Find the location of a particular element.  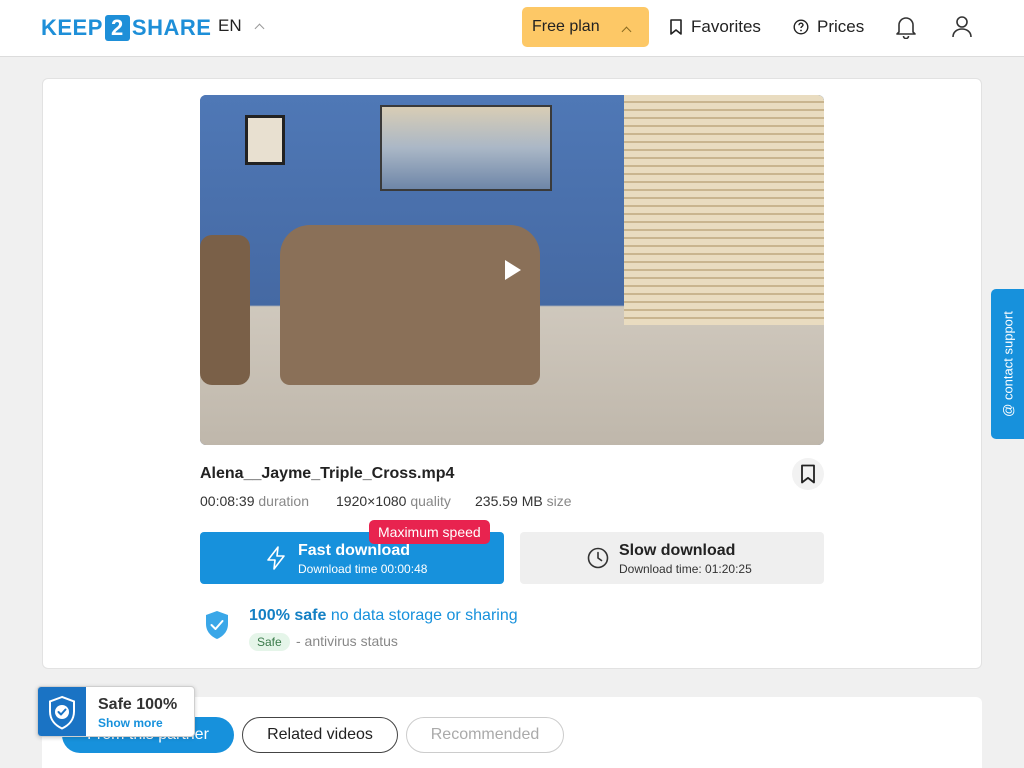

slow-download-button: Slow download Download time: 01:20:25 is located at coordinates (672, 558).